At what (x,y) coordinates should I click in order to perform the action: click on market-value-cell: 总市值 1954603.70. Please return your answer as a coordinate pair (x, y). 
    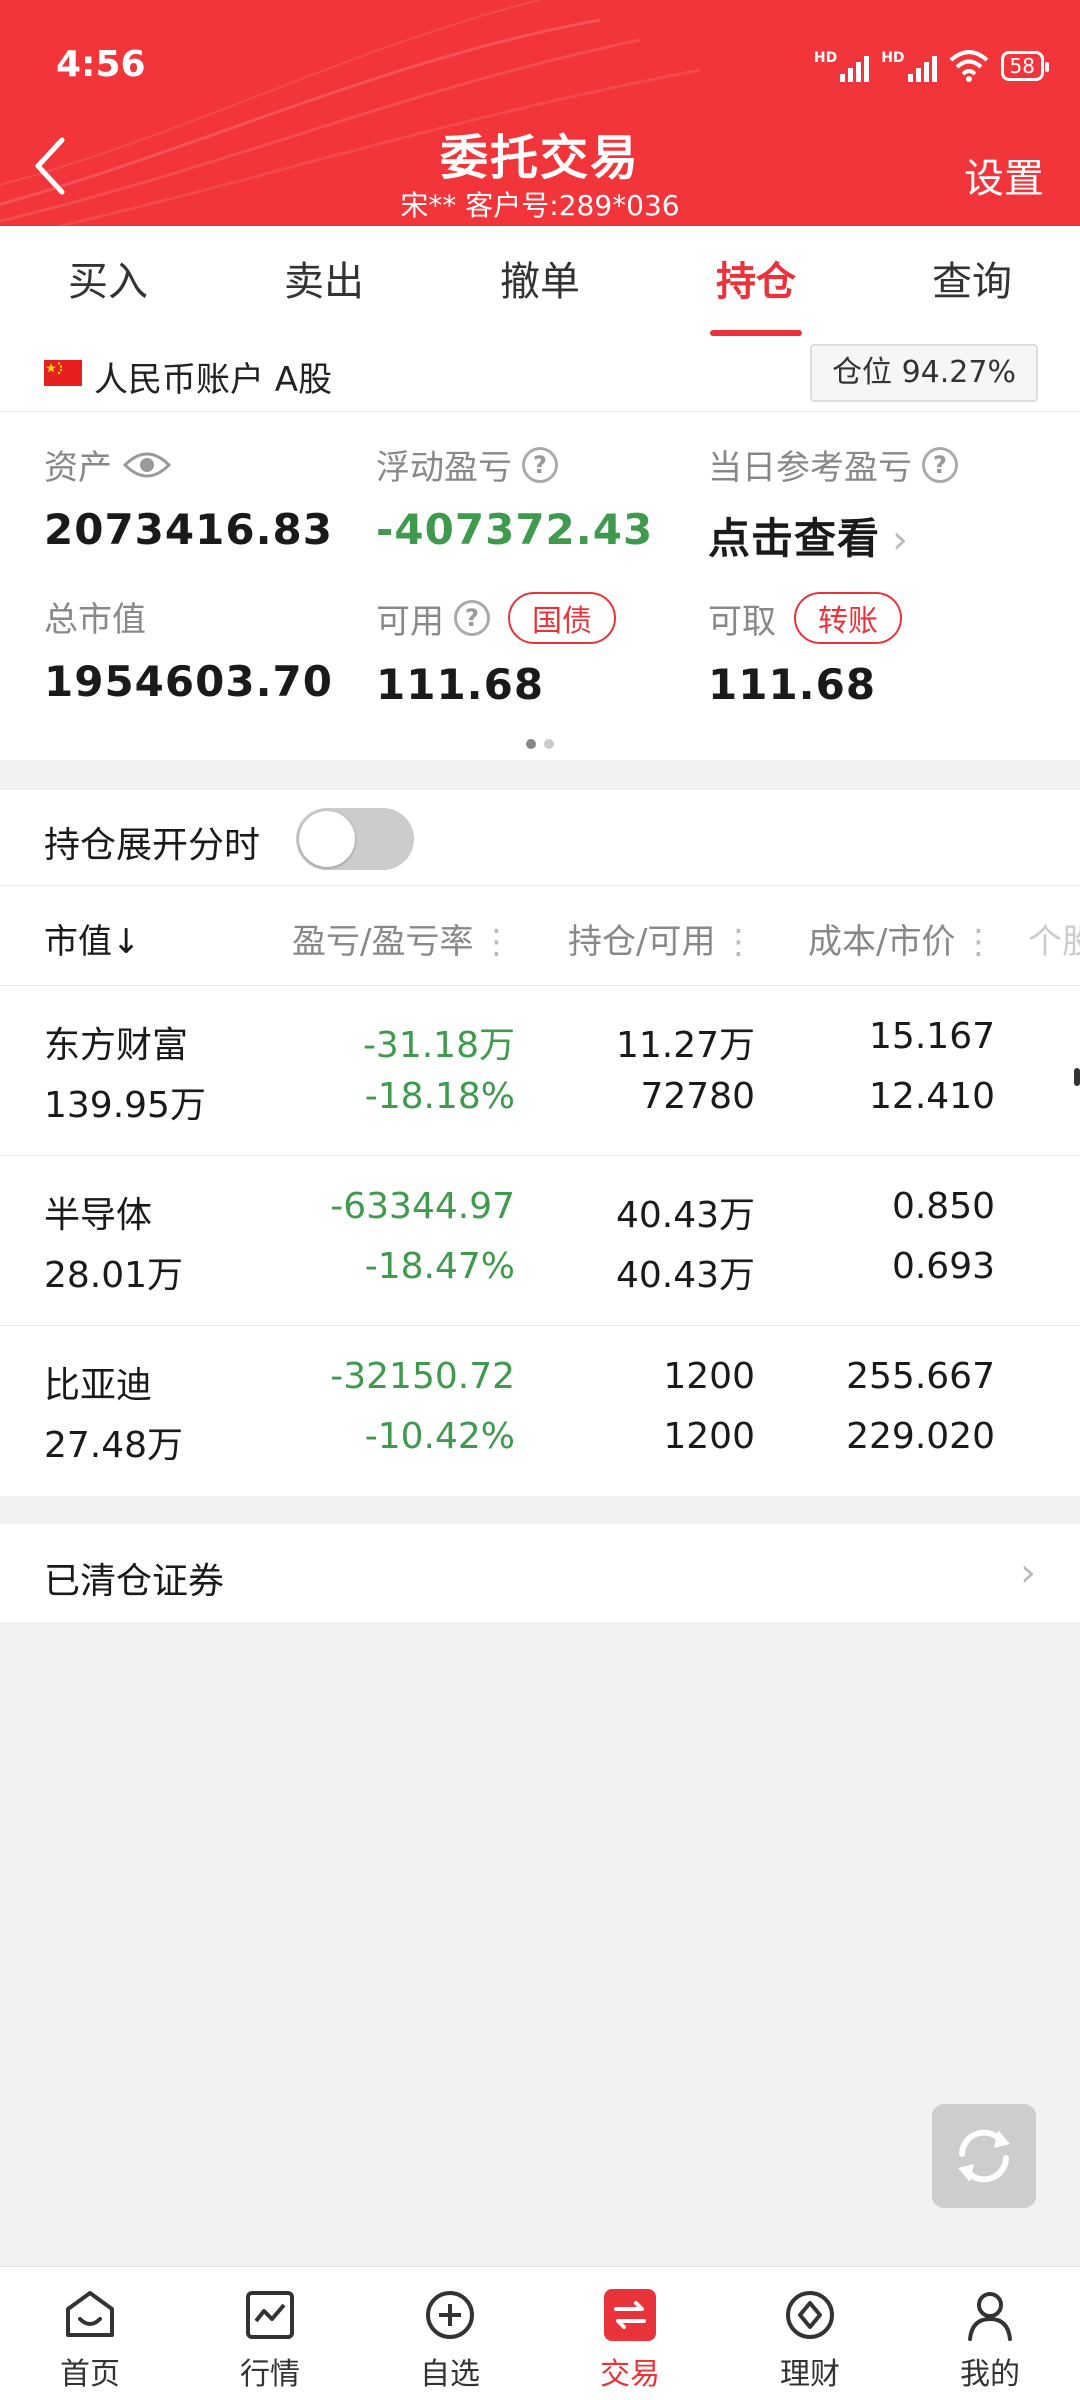
    Looking at the image, I should click on (188, 649).